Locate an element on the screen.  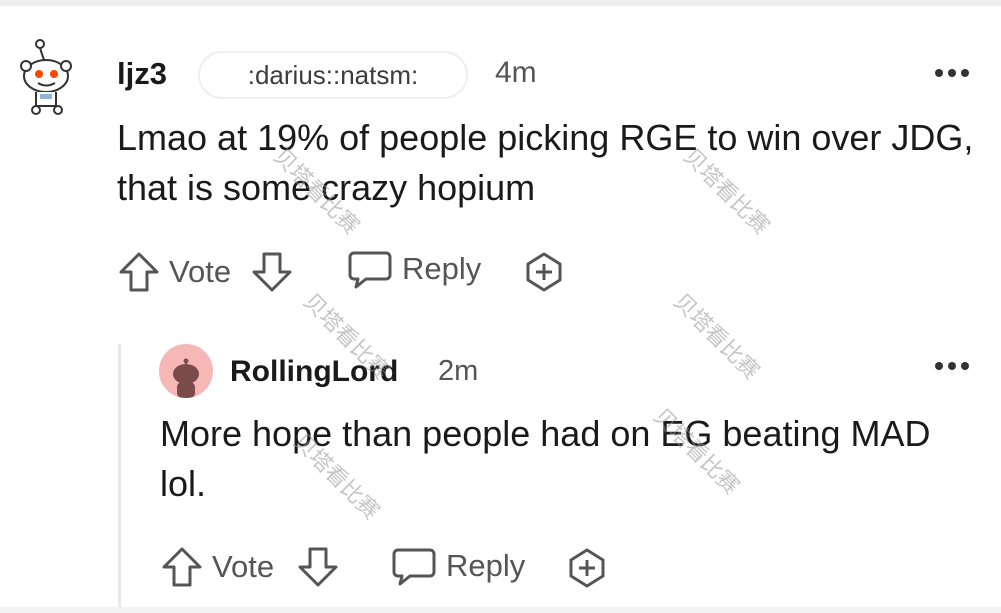
comment-timestamp: 2m is located at coordinates (458, 371).